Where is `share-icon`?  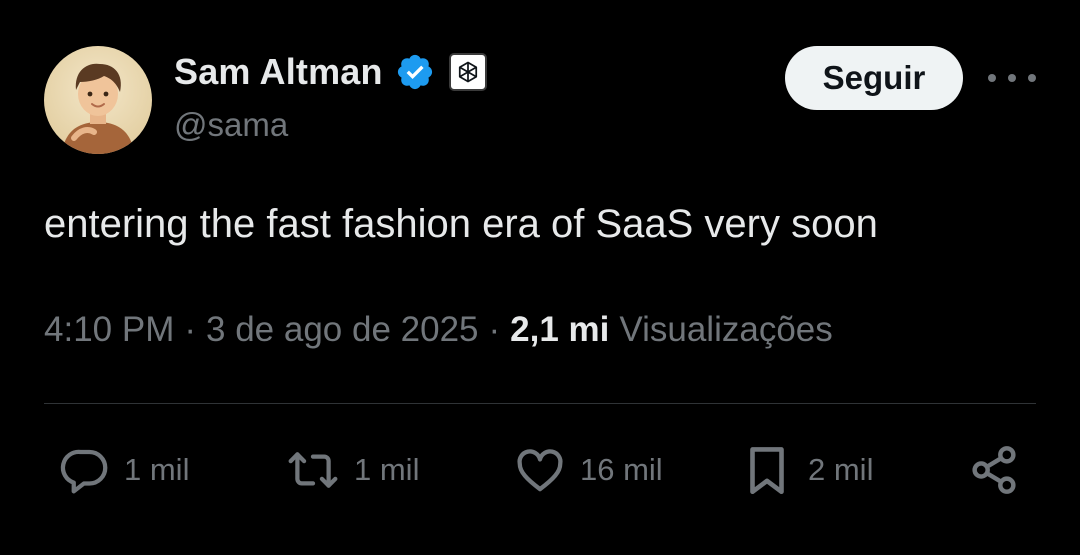 share-icon is located at coordinates (994, 470).